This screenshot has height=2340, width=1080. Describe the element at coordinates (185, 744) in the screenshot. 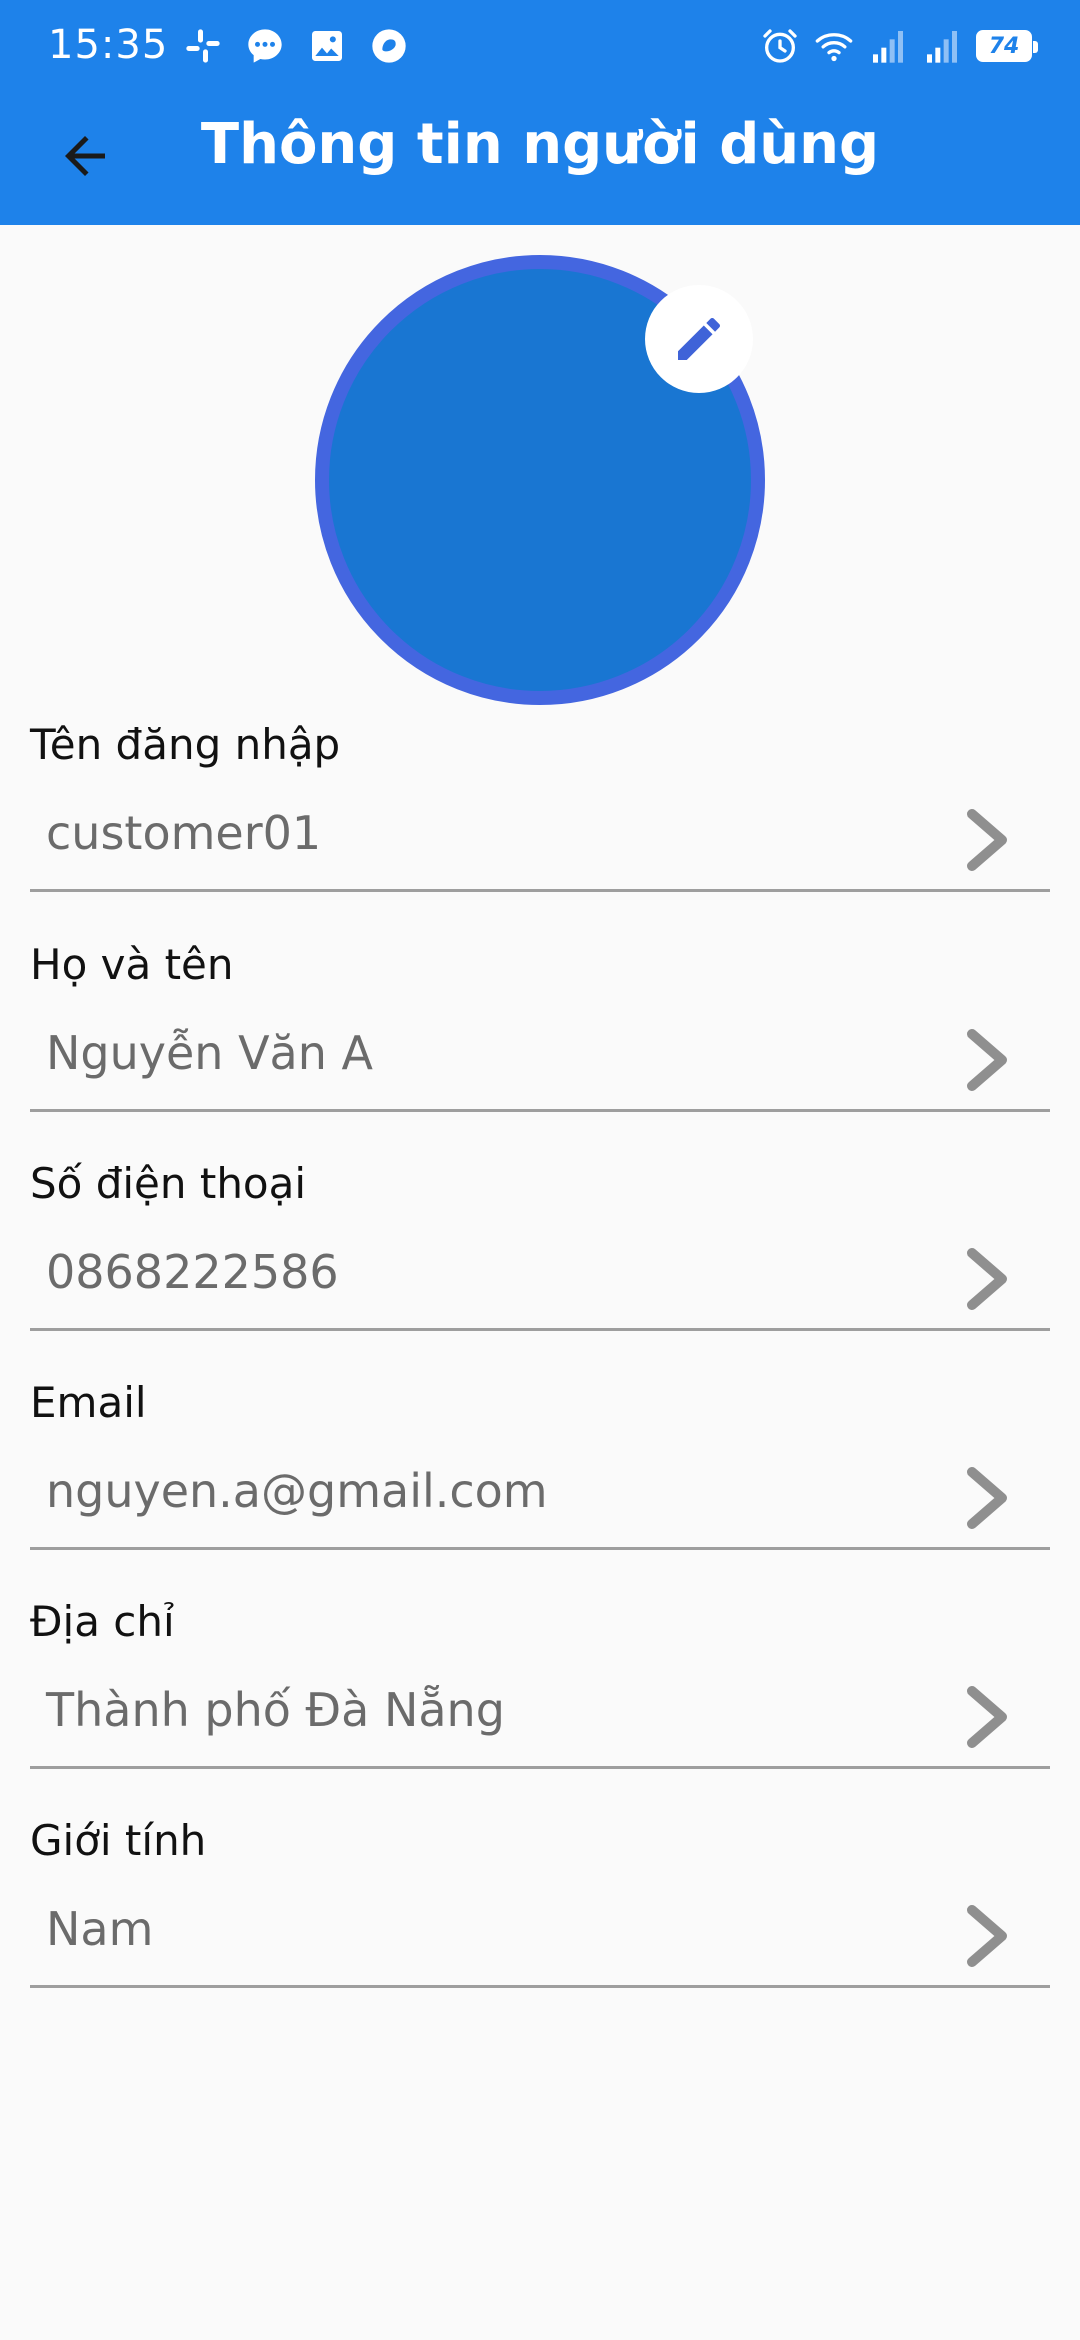

I see `field-label: Tên đăng nhập` at that location.